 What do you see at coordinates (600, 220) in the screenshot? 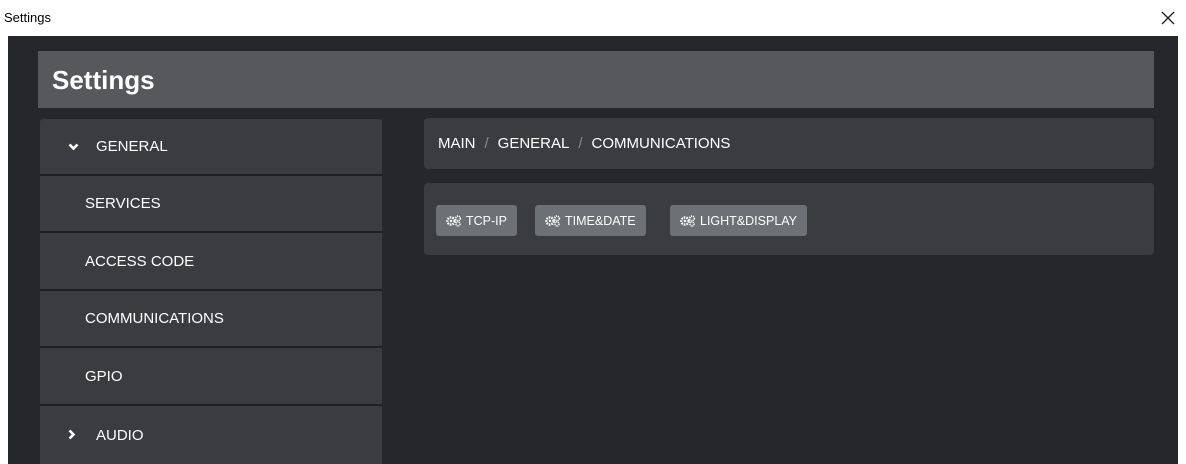
I see `button-label: TIME&DATE` at bounding box center [600, 220].